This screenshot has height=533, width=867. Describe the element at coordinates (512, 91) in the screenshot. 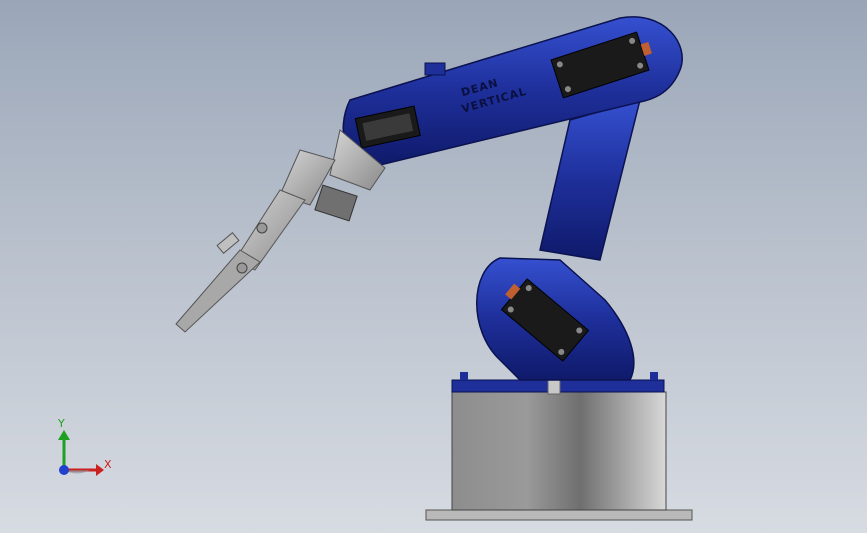

I see `upper-arm-link: DEAN VERTICAL` at that location.